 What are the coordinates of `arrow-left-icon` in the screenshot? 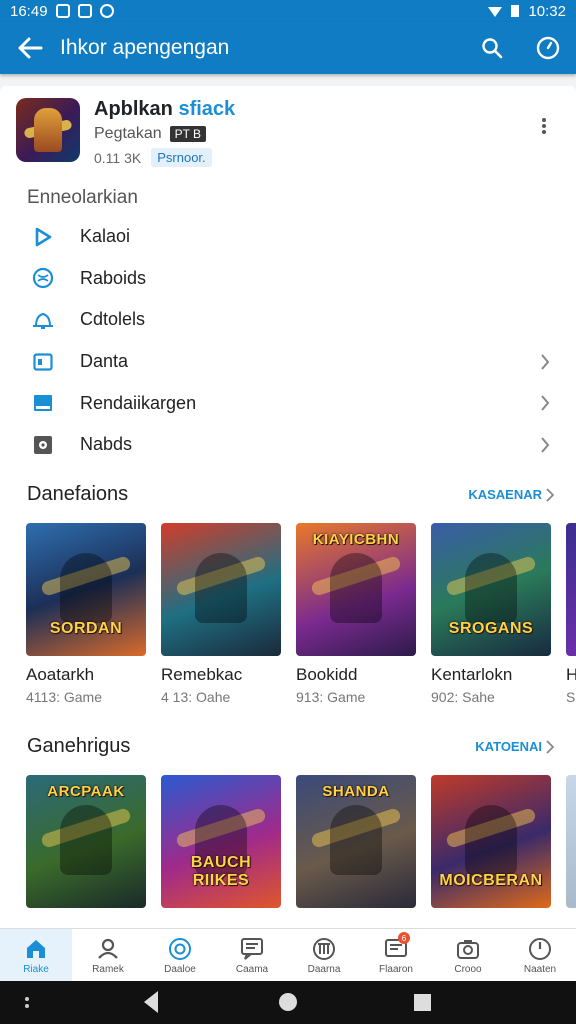 It's located at (30, 48).